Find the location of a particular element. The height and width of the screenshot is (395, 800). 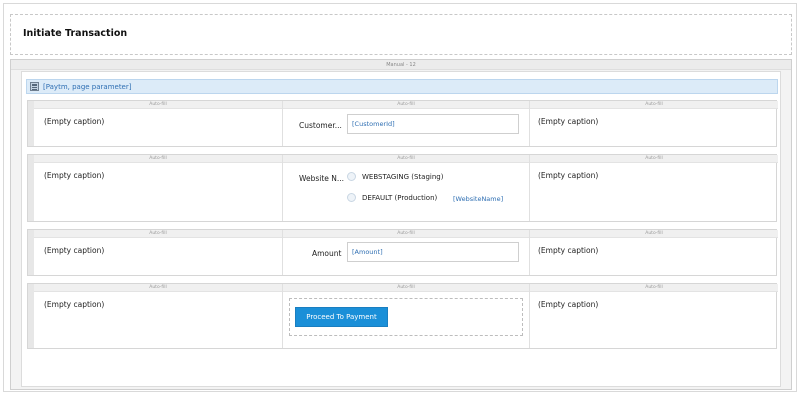

page-parameter-label: [Paytm, page parameter] is located at coordinates (87, 86).